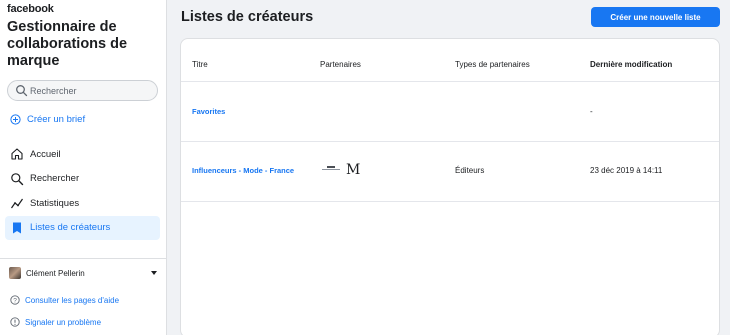  Describe the element at coordinates (67, 44) in the screenshot. I see `app-title: Gestionnaire de collaborations de marque` at that location.